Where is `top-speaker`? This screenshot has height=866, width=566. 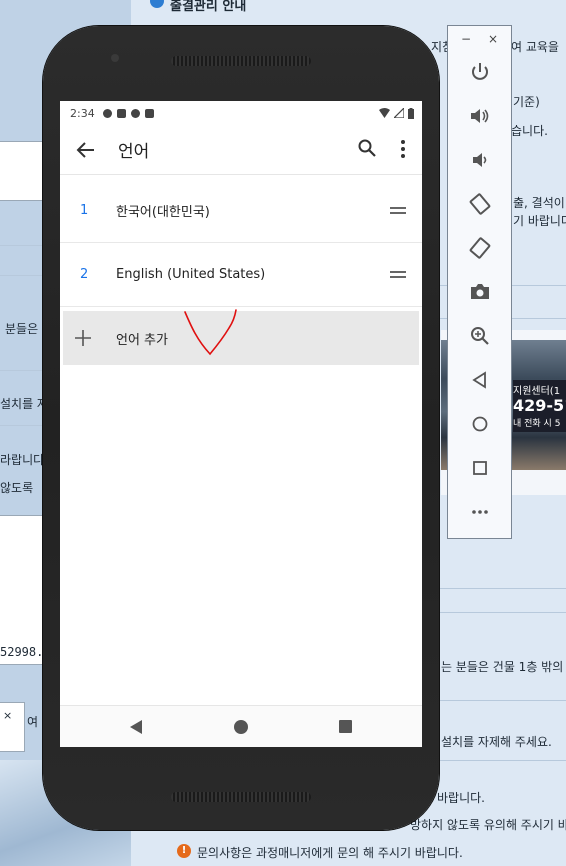
top-speaker is located at coordinates (241, 61).